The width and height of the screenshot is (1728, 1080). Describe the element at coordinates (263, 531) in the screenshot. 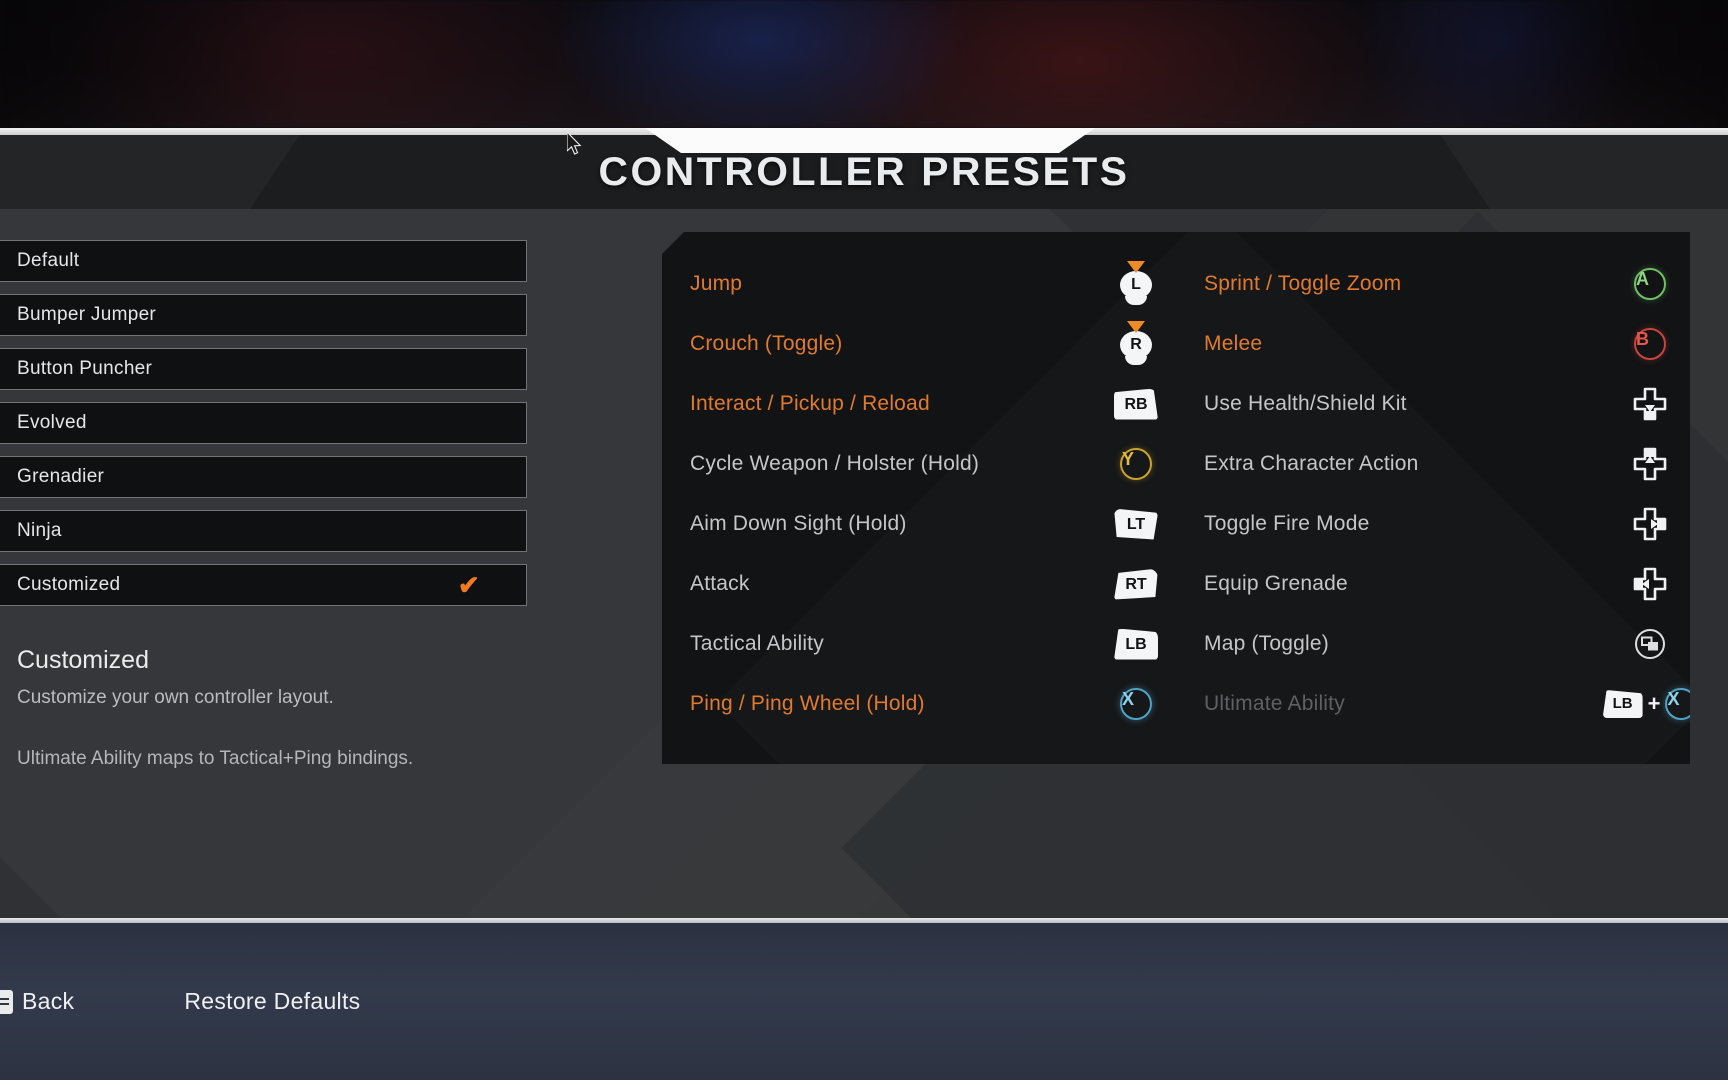

I see `preset-item-ninja: Ninja` at that location.